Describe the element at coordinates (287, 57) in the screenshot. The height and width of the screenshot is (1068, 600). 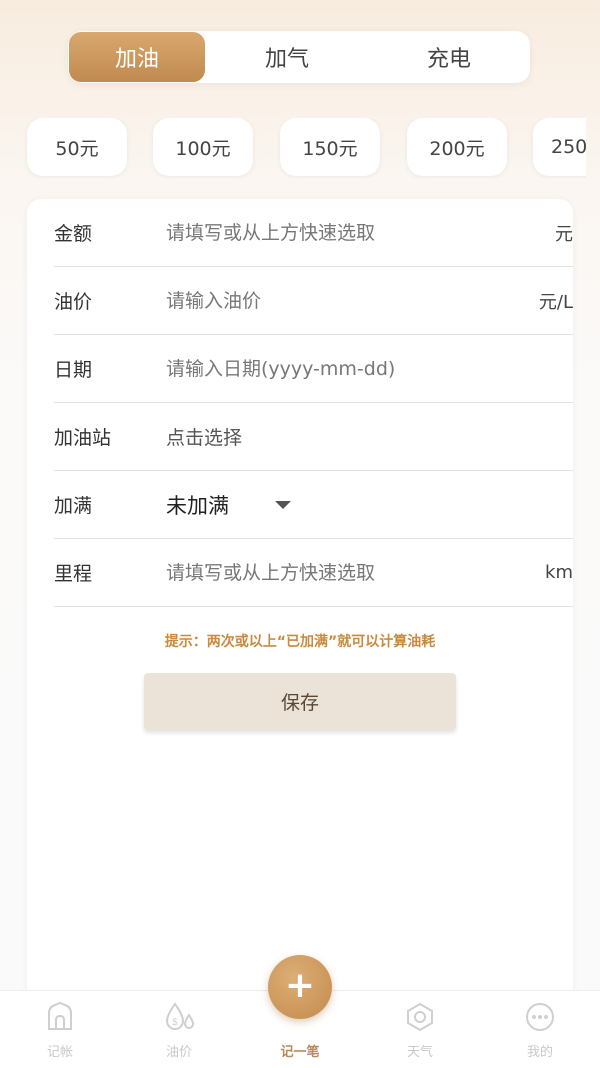
I see `tab-gas: 加气` at that location.